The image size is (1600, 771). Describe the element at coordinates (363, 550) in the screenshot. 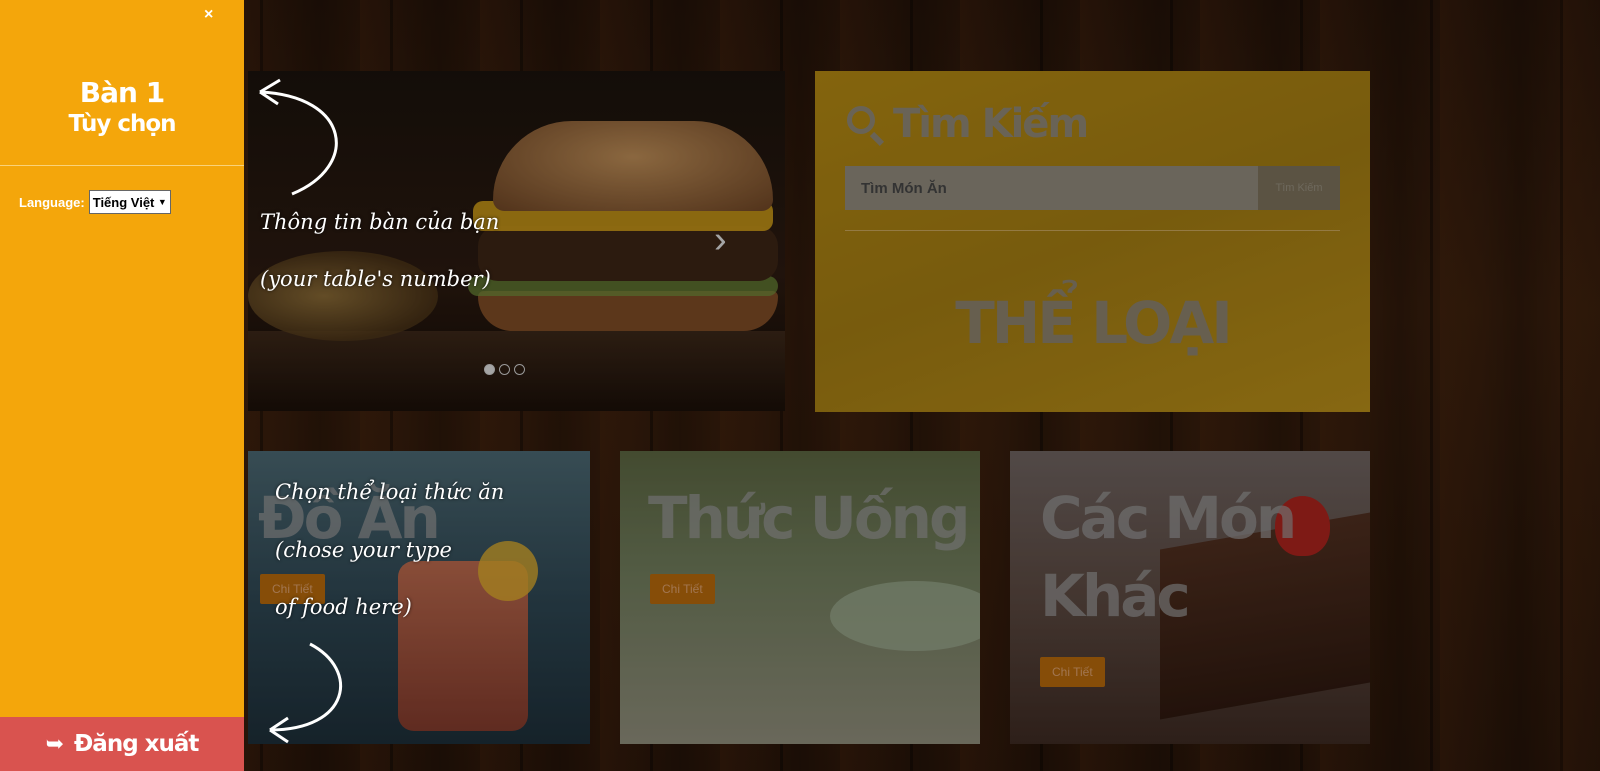

I see `tutorial-note-food-line-2: (chose your type` at that location.